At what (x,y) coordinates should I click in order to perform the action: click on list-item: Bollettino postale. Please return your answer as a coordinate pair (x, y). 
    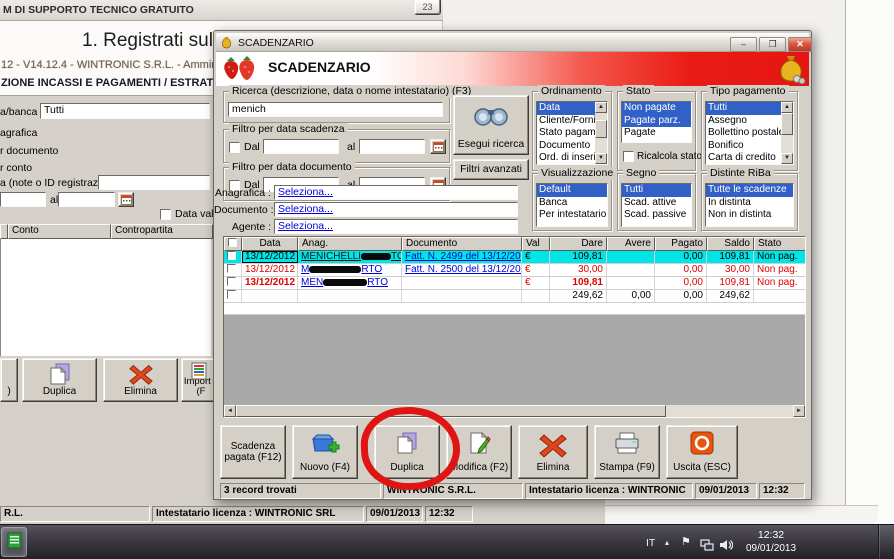
    Looking at the image, I should click on (749, 133).